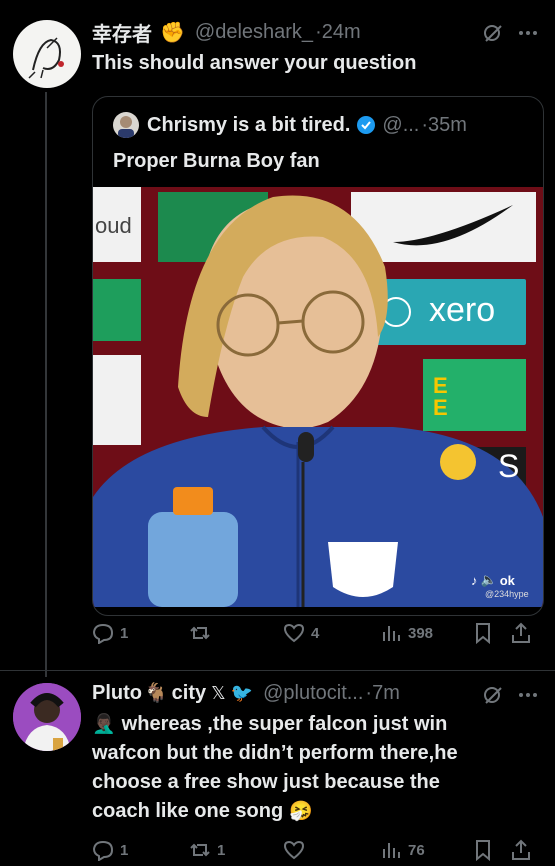 The height and width of the screenshot is (866, 555). Describe the element at coordinates (254, 63) in the screenshot. I see `tweet-text: This should answer your question` at that location.